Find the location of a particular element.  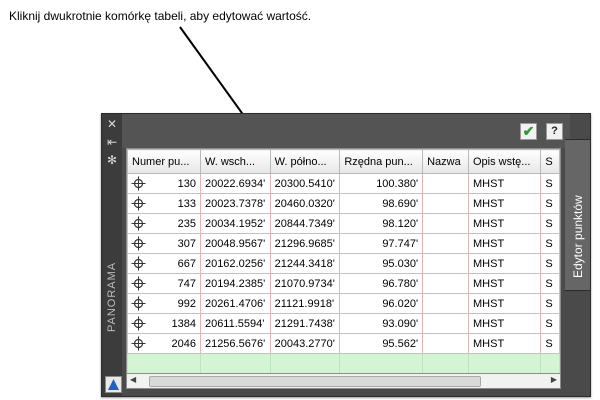

table-cell-num: 667 is located at coordinates (164, 263).